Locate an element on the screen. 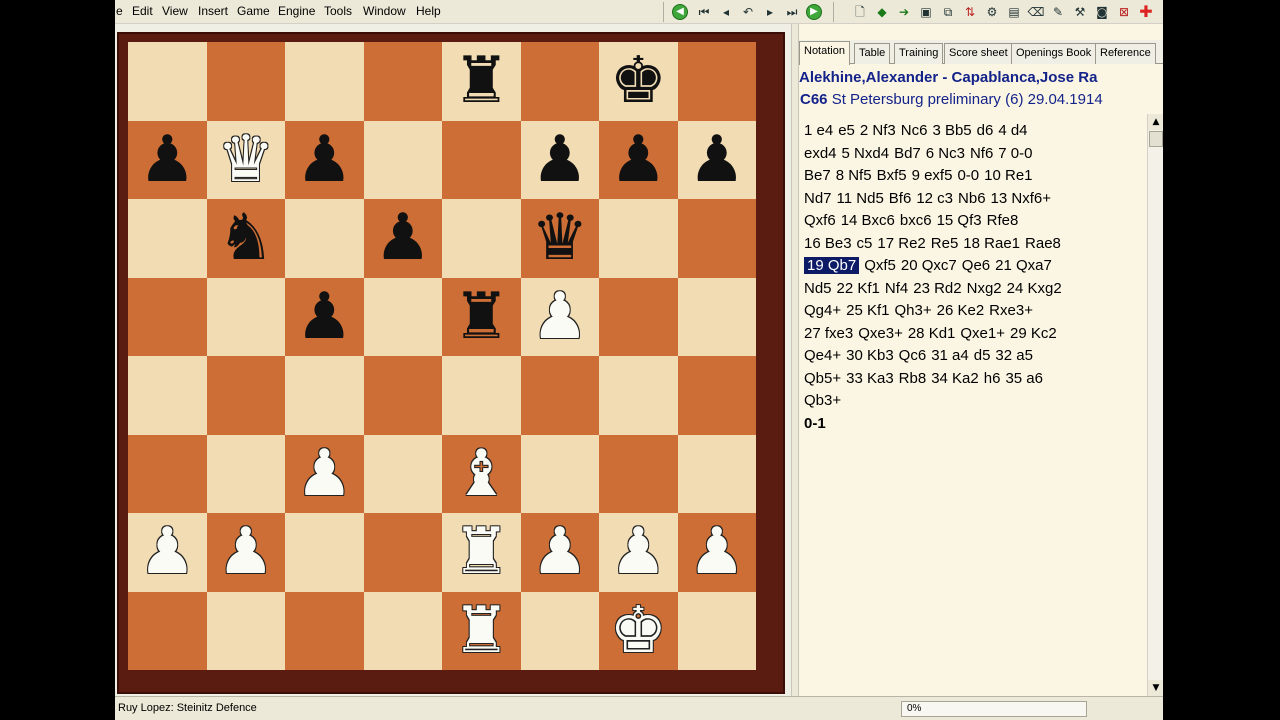 This screenshot has width=1280, height=720. move-token: Nxg2 is located at coordinates (984, 288).